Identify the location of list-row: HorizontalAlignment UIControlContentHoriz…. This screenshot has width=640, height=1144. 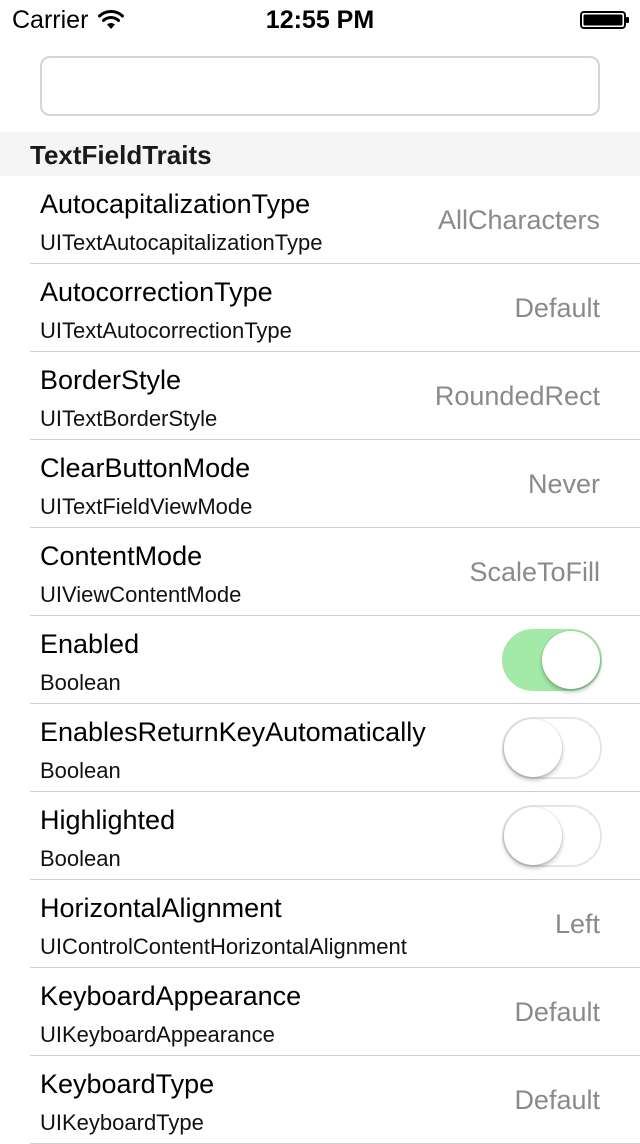
(320, 924).